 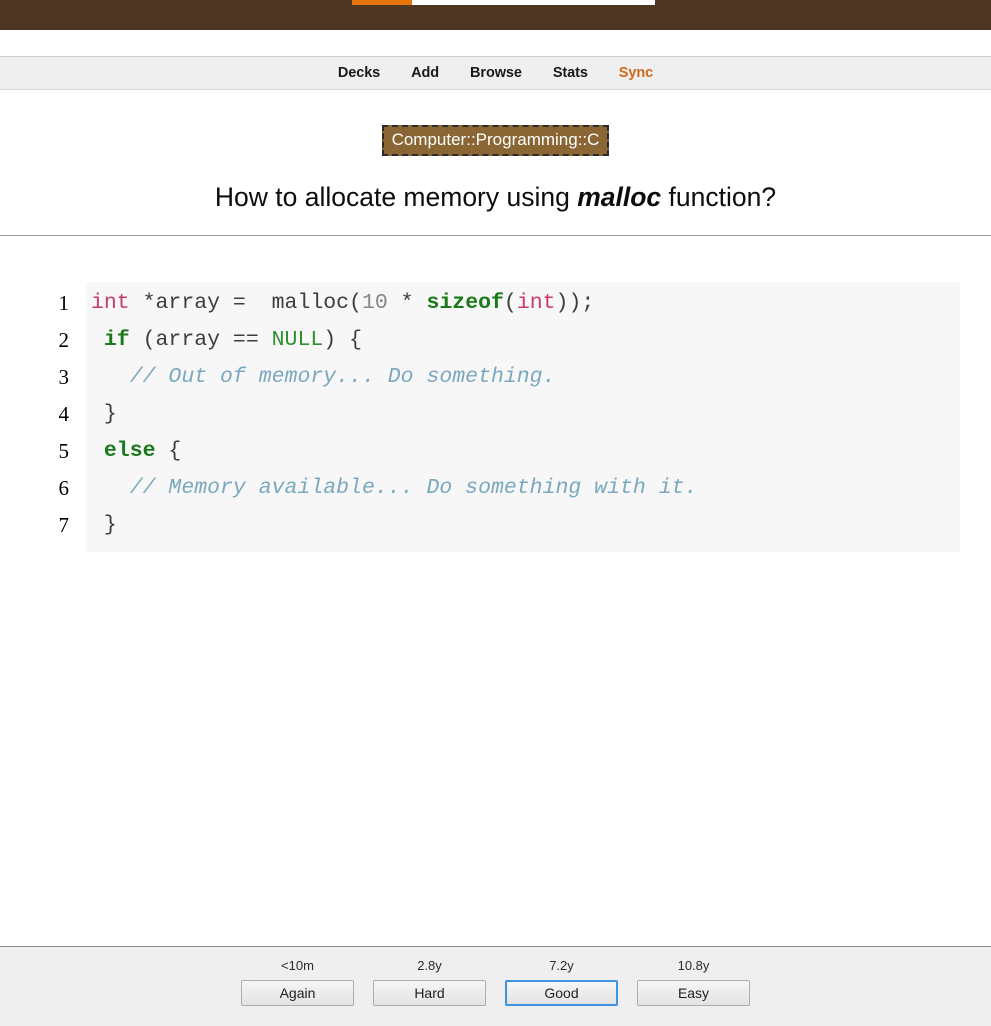 I want to click on nav-browse: Browse, so click(x=496, y=73).